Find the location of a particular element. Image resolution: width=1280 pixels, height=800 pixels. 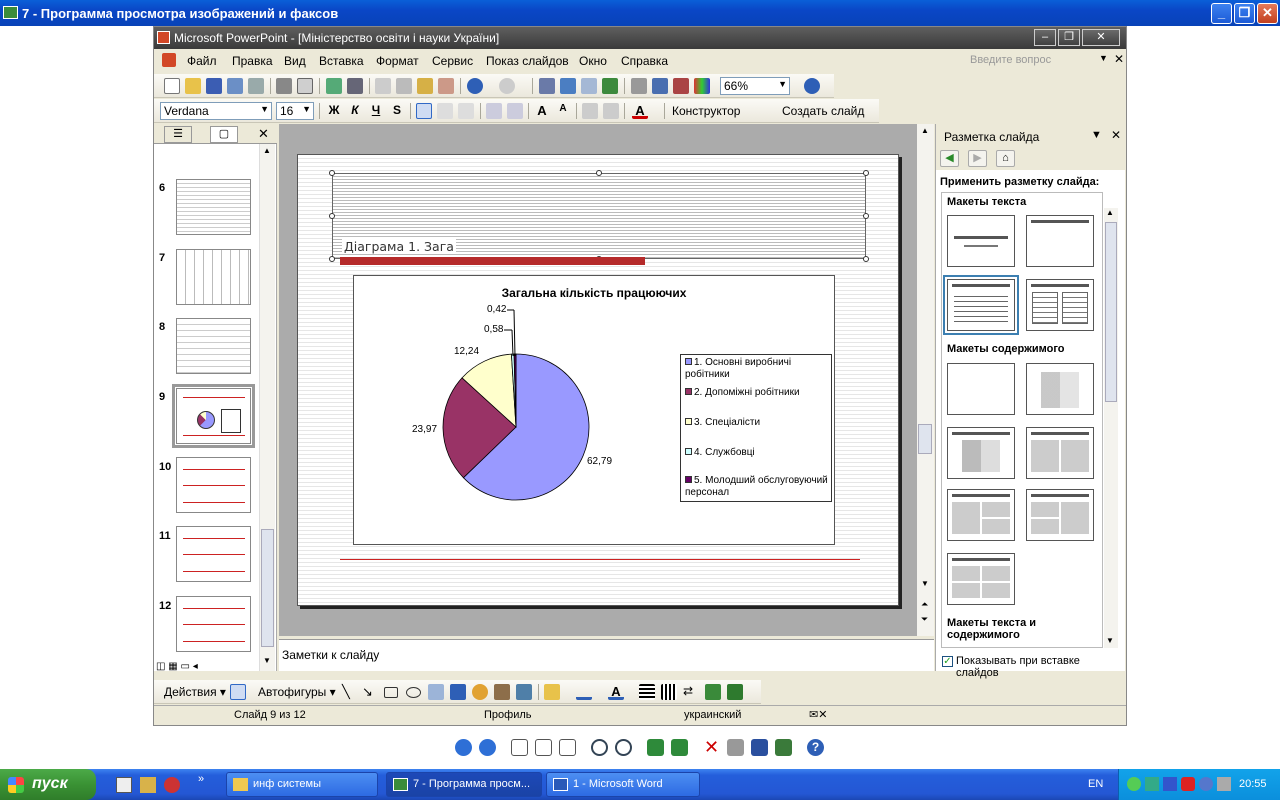

close-panel-icon: ✕ is located at coordinates (263, 134).